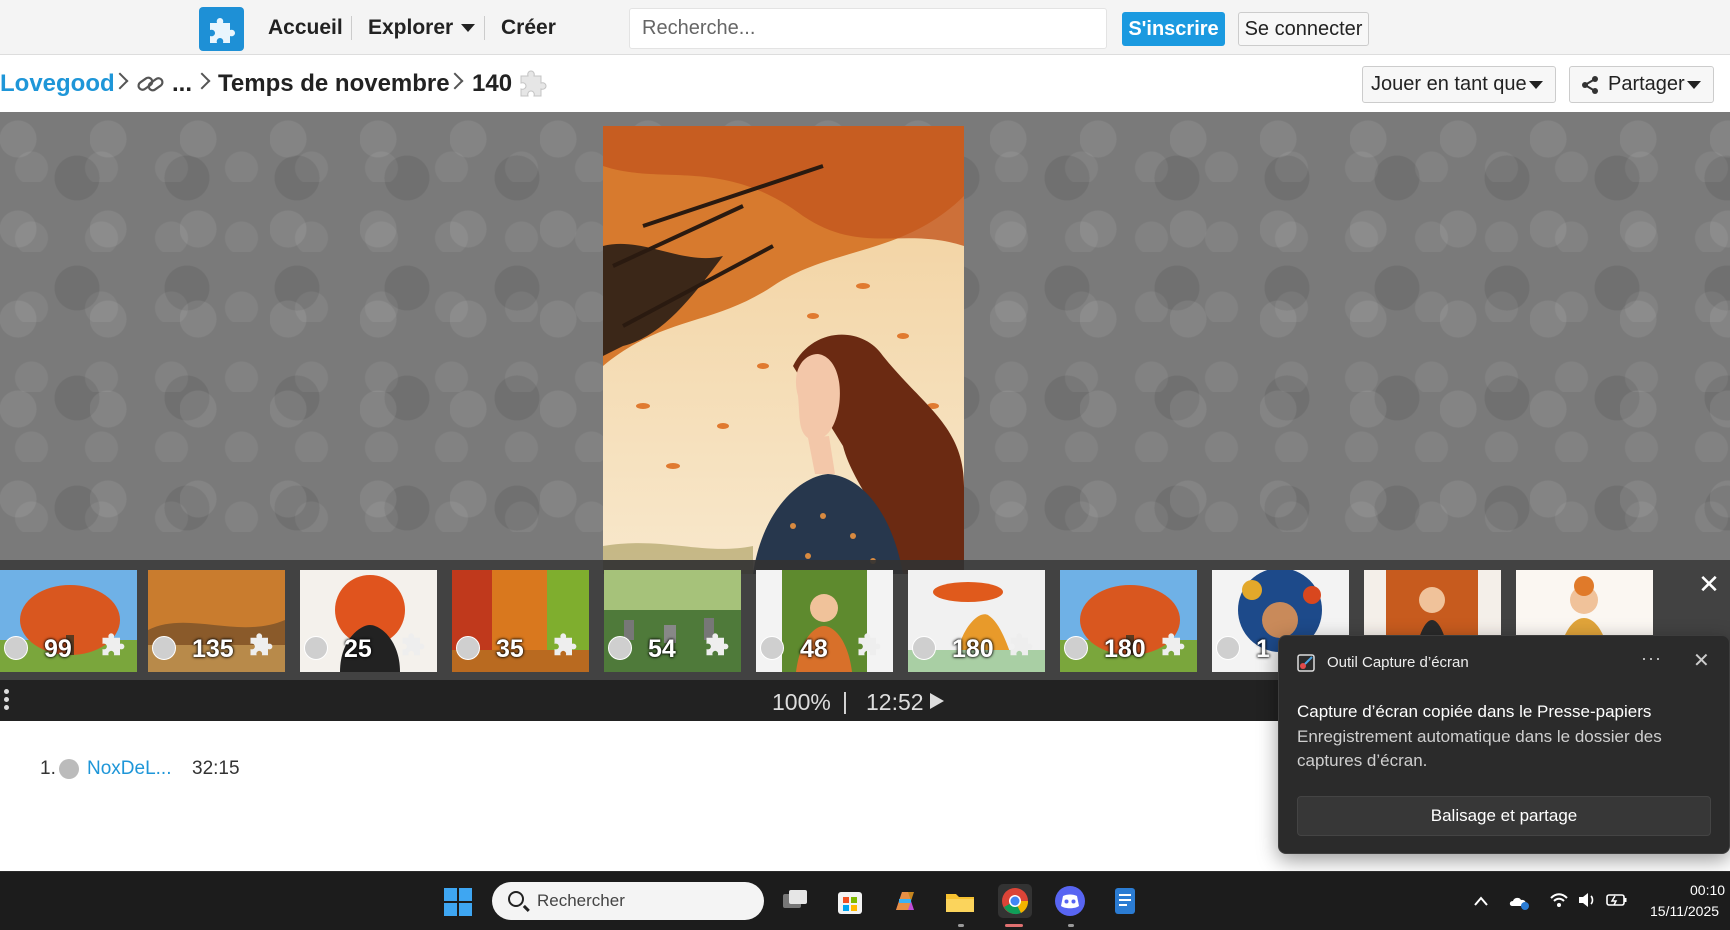 The height and width of the screenshot is (930, 1730). Describe the element at coordinates (1701, 660) in the screenshot. I see `close-icon: ✕` at that location.